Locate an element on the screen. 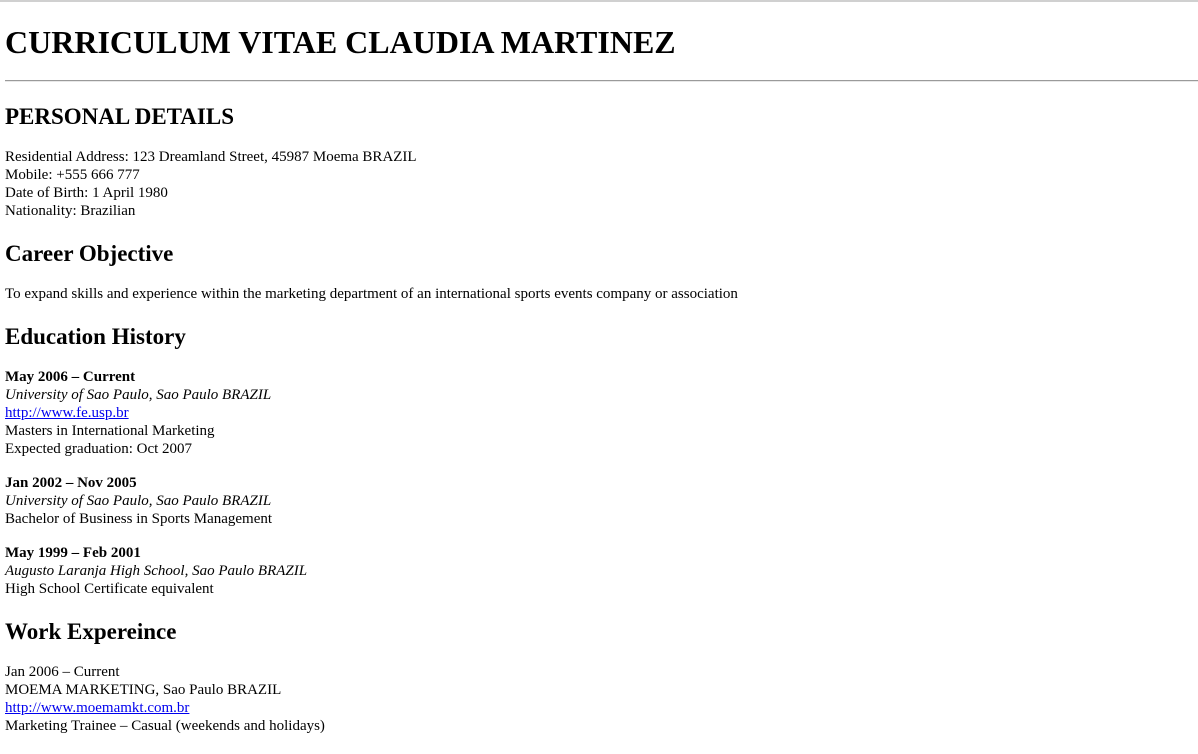 The height and width of the screenshot is (754, 1198). nationality: Nationality: Brazilian is located at coordinates (70, 211).